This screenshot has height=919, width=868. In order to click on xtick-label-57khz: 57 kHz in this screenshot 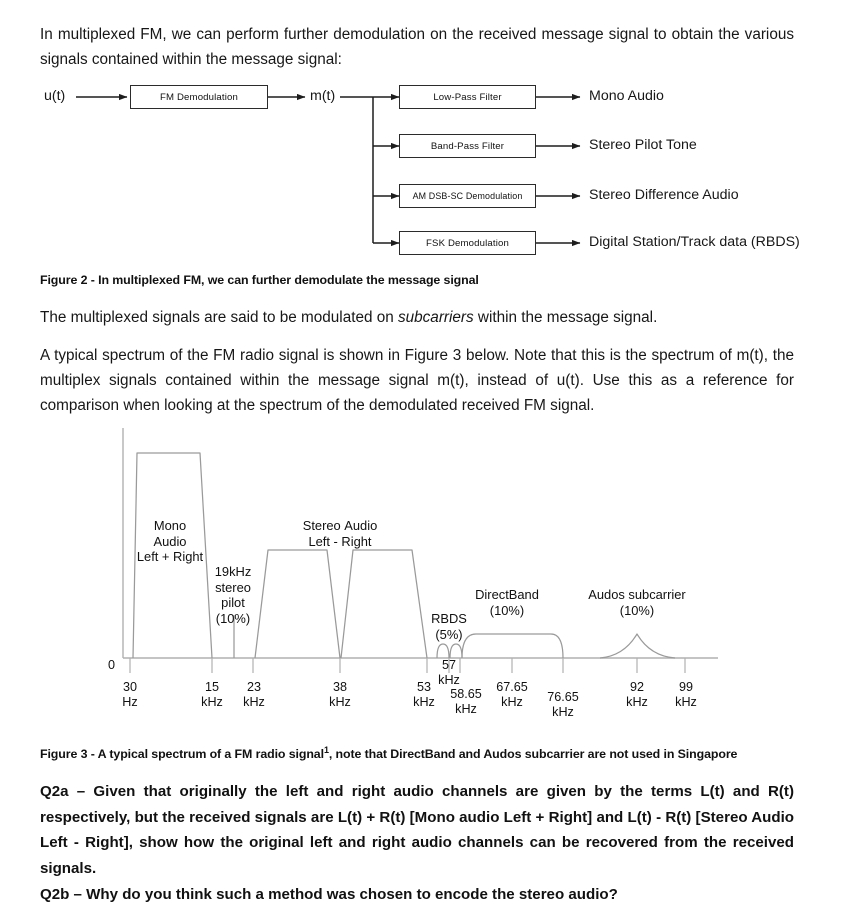, I will do `click(449, 672)`.